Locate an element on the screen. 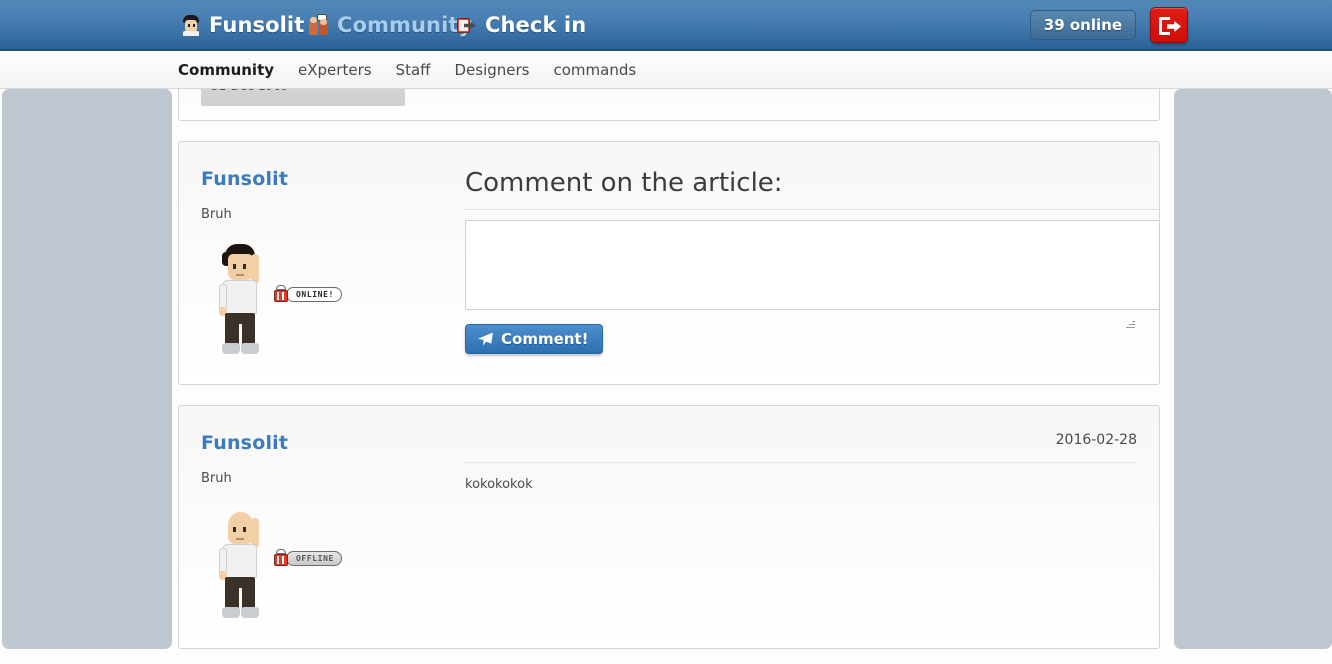 The width and height of the screenshot is (1332, 664). logout-button is located at coordinates (1169, 25).